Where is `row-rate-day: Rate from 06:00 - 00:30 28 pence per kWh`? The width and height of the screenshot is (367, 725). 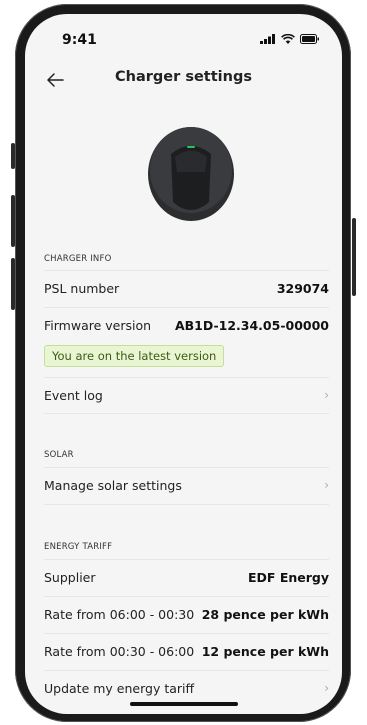
row-rate-day: Rate from 06:00 - 00:30 28 pence per kWh is located at coordinates (186, 614).